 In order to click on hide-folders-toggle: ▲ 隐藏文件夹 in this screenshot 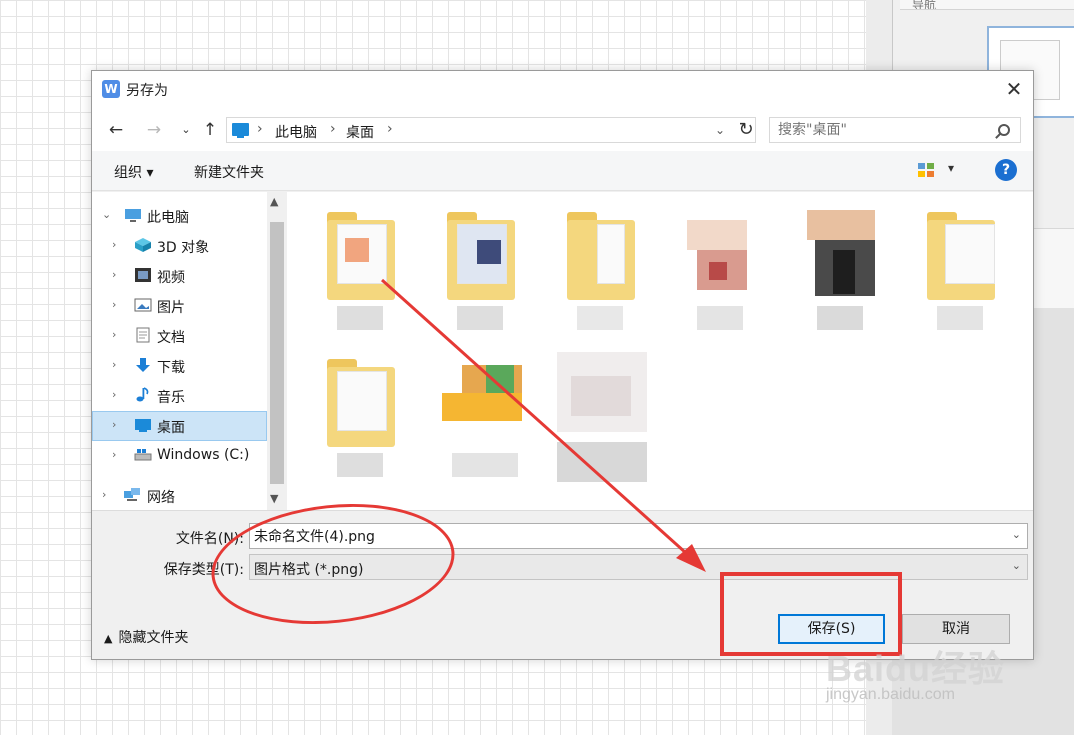, I will do `click(146, 637)`.